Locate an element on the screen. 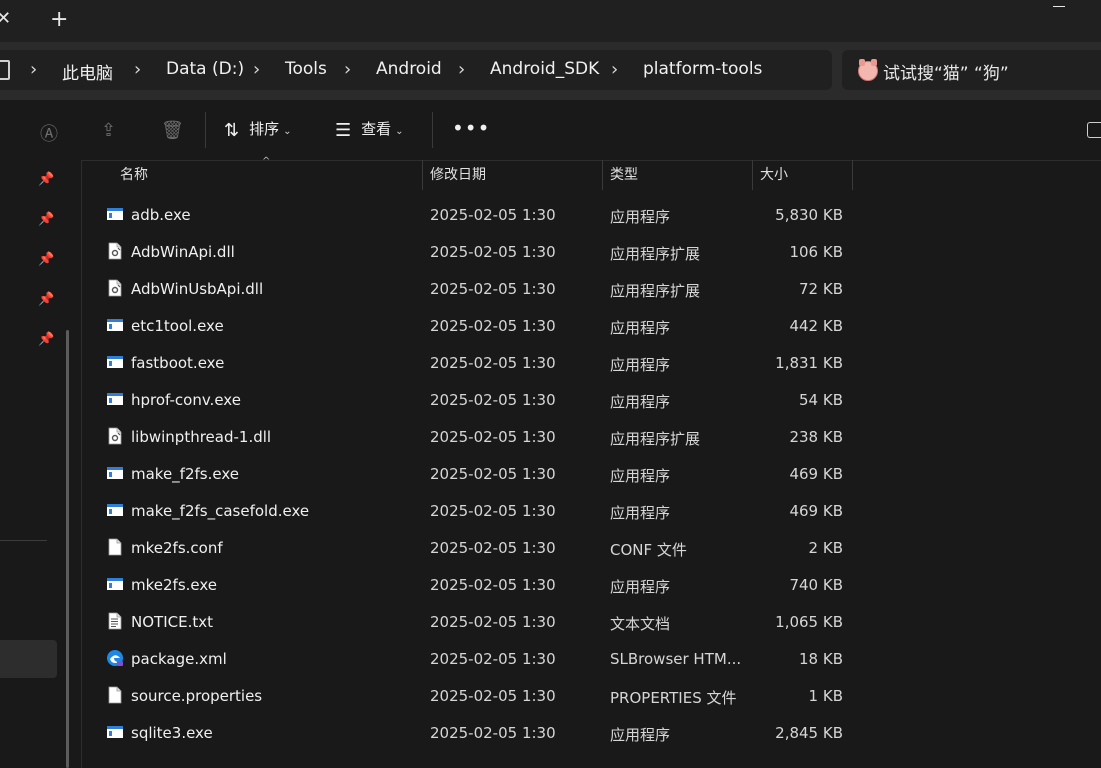  nav-scrollbar is located at coordinates (67, 549).